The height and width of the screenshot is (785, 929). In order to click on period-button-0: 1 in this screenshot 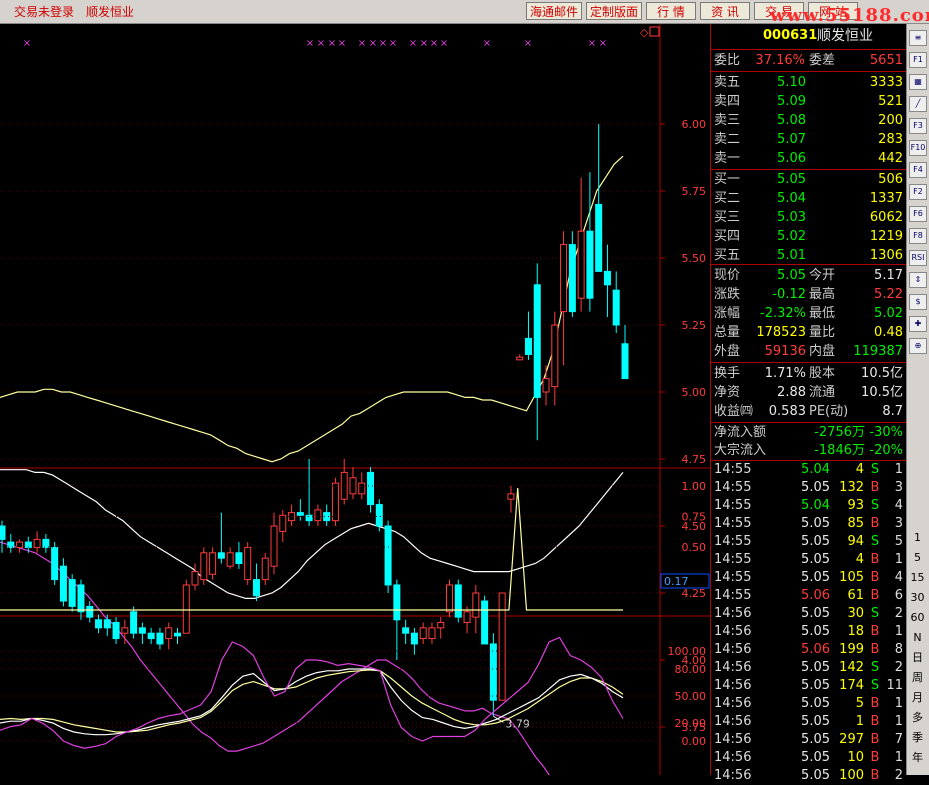, I will do `click(917, 538)`.